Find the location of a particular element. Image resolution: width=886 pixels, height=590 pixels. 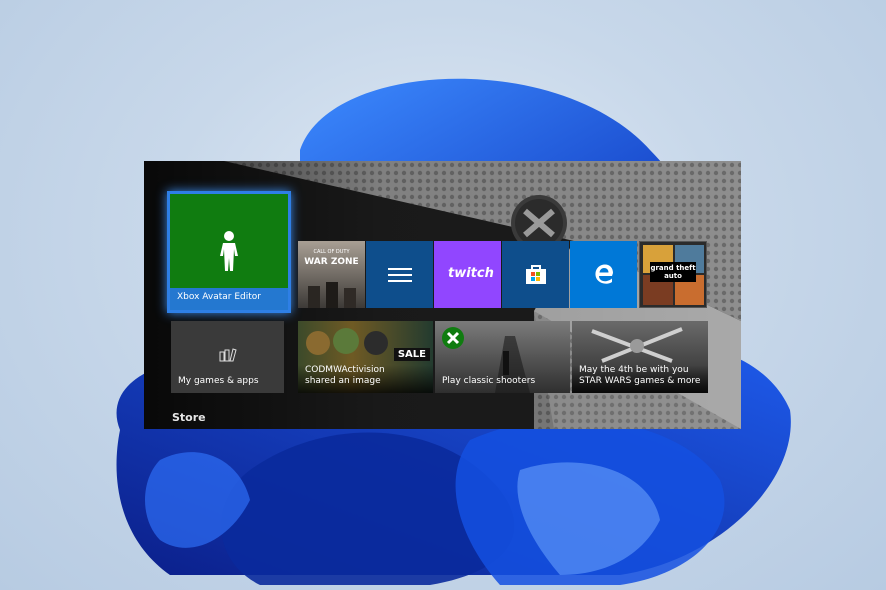

games-apps-icon is located at coordinates (228, 355).